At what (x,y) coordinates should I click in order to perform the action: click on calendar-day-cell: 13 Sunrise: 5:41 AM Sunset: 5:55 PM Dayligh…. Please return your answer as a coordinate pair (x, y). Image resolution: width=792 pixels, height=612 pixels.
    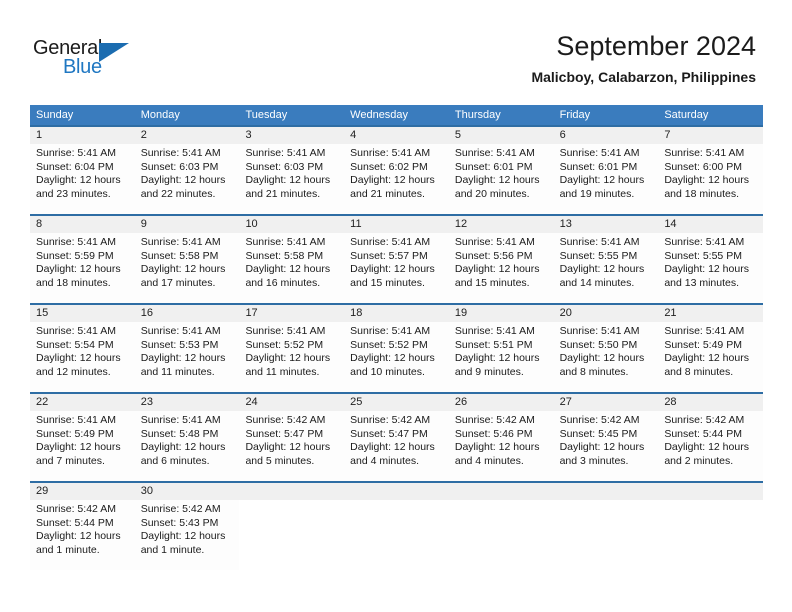
    Looking at the image, I should click on (606, 259).